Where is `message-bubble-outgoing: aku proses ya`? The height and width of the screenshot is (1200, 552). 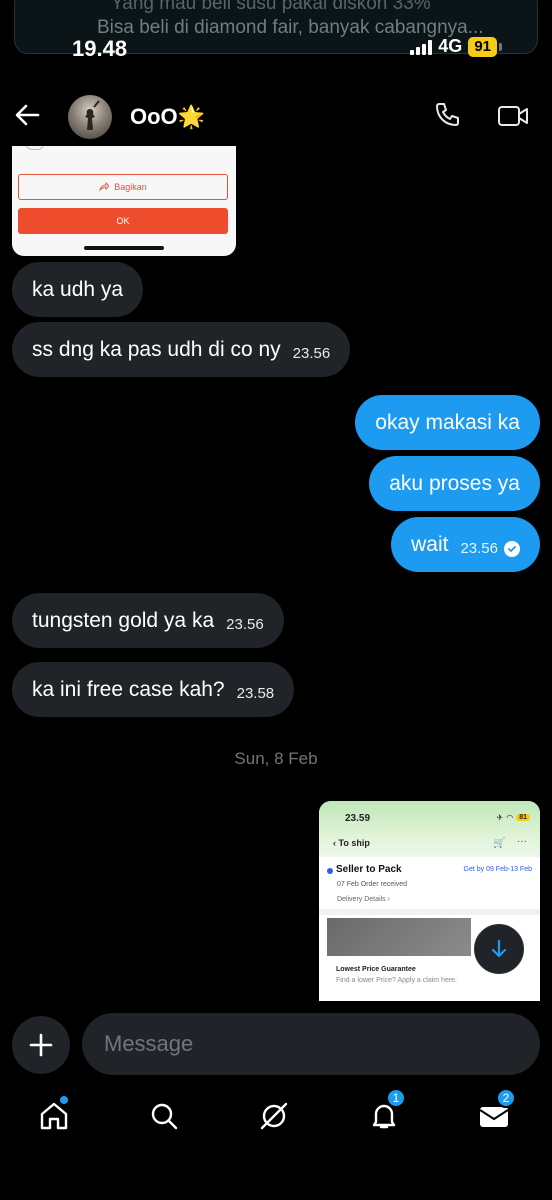 message-bubble-outgoing: aku proses ya is located at coordinates (454, 483).